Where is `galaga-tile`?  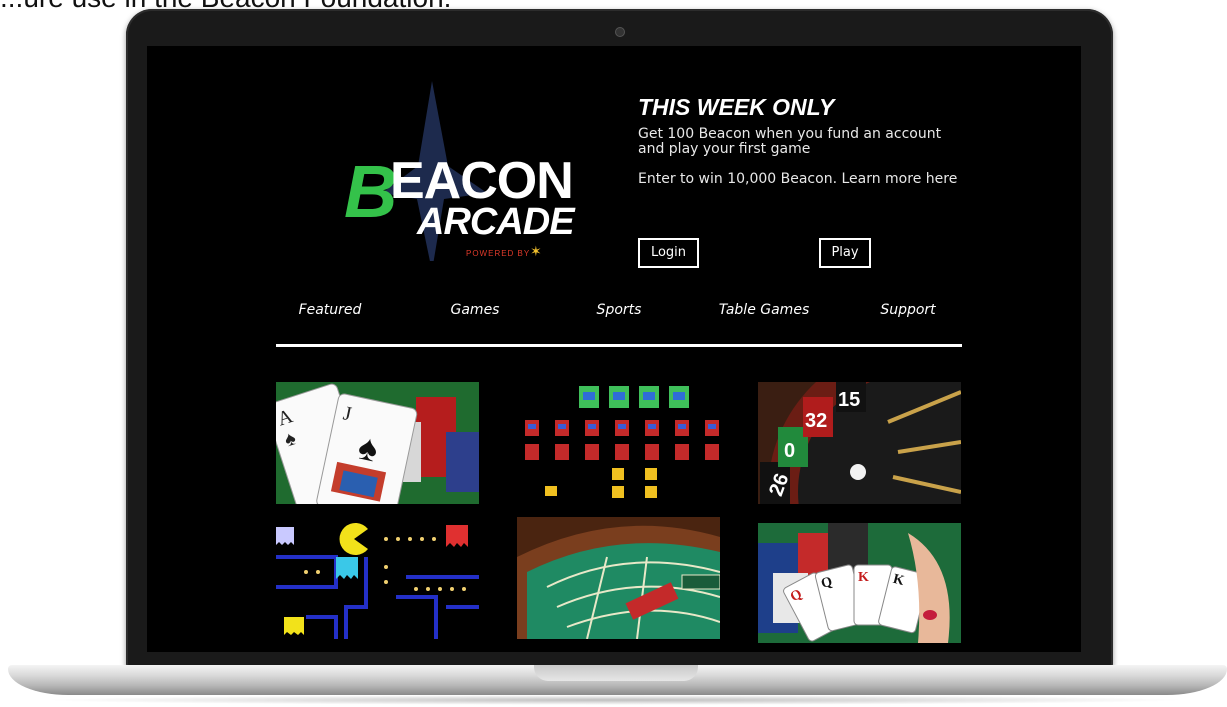
galaga-tile is located at coordinates (618, 443).